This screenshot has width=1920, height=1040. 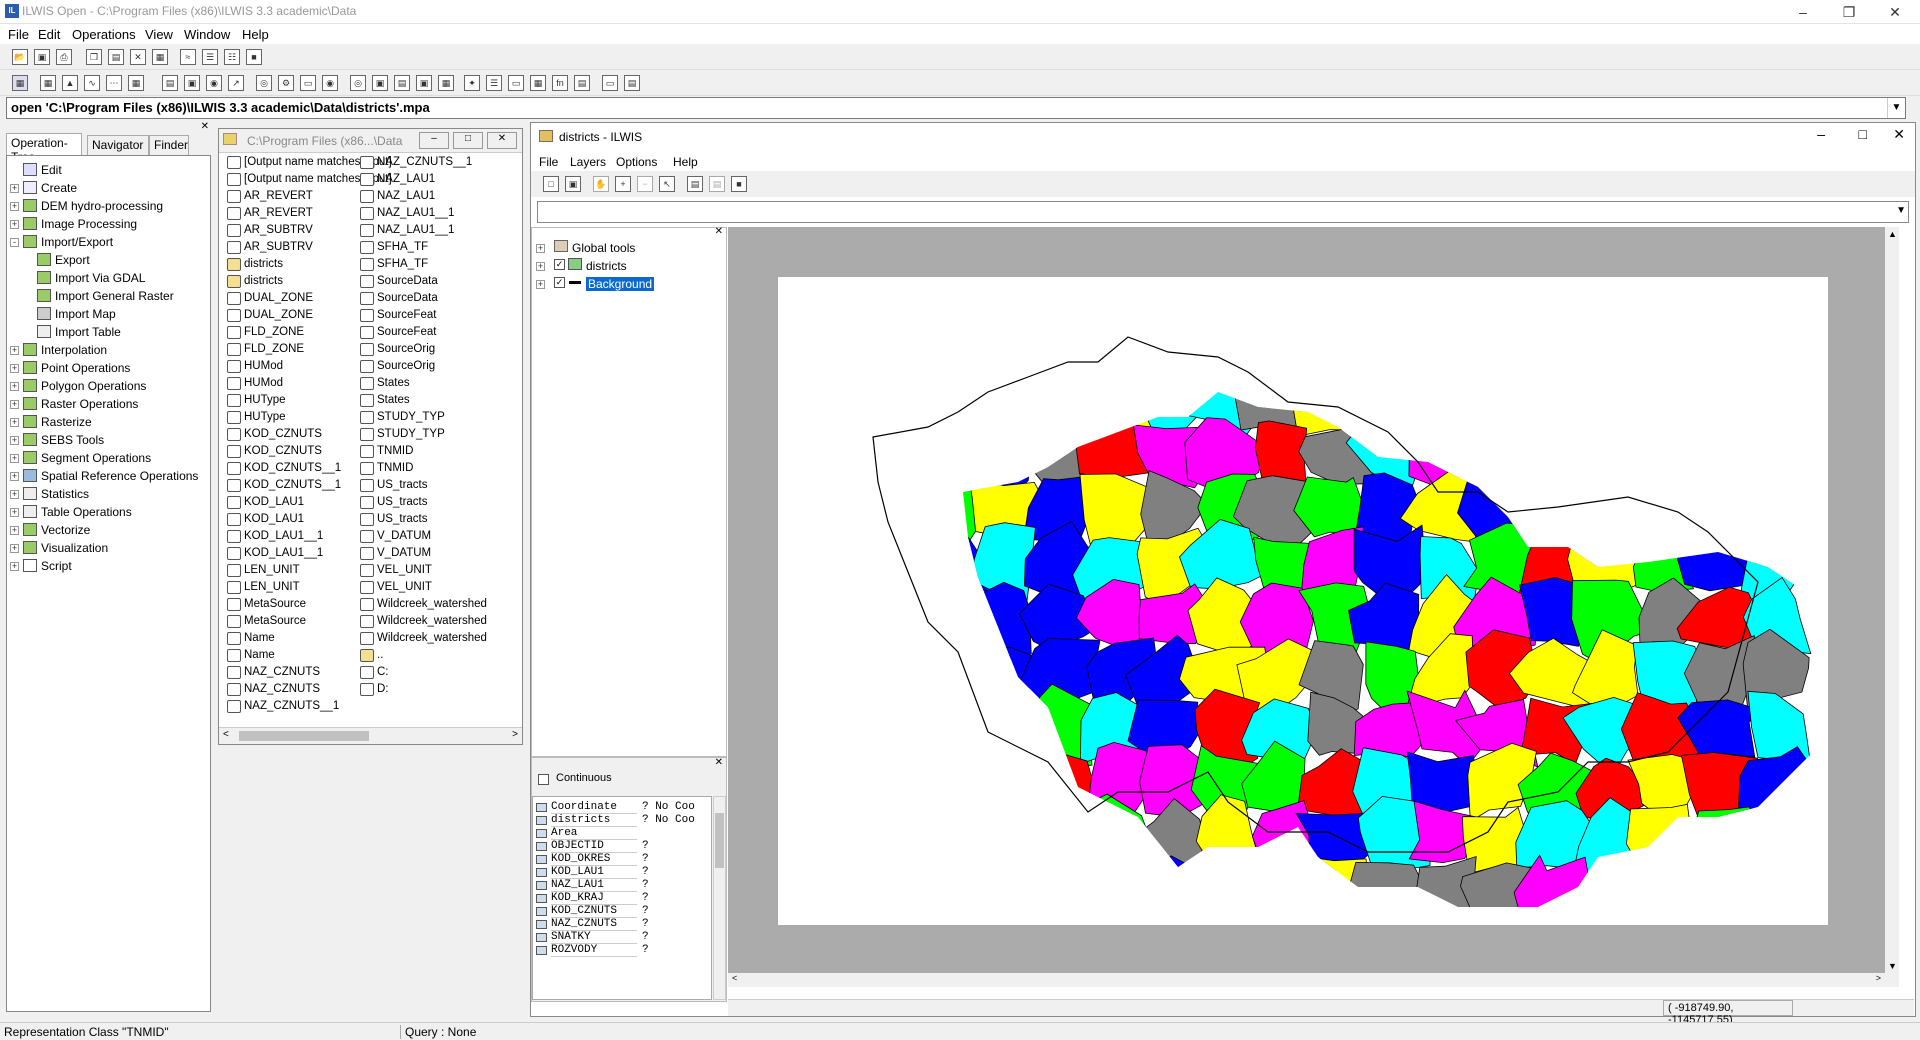 I want to click on point-map-icon: ⋯, so click(x=114, y=83).